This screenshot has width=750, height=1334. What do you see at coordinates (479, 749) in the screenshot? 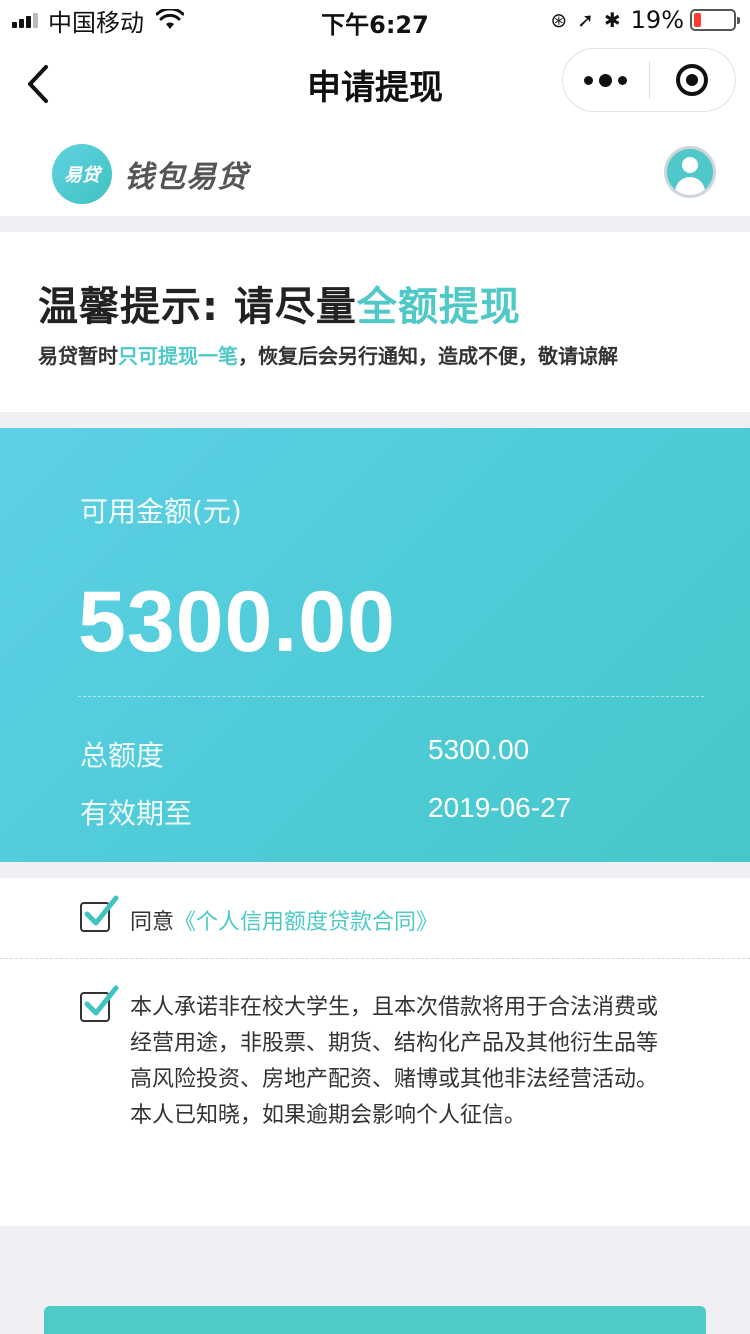
I see `total-limit-value: 5300.00` at bounding box center [479, 749].